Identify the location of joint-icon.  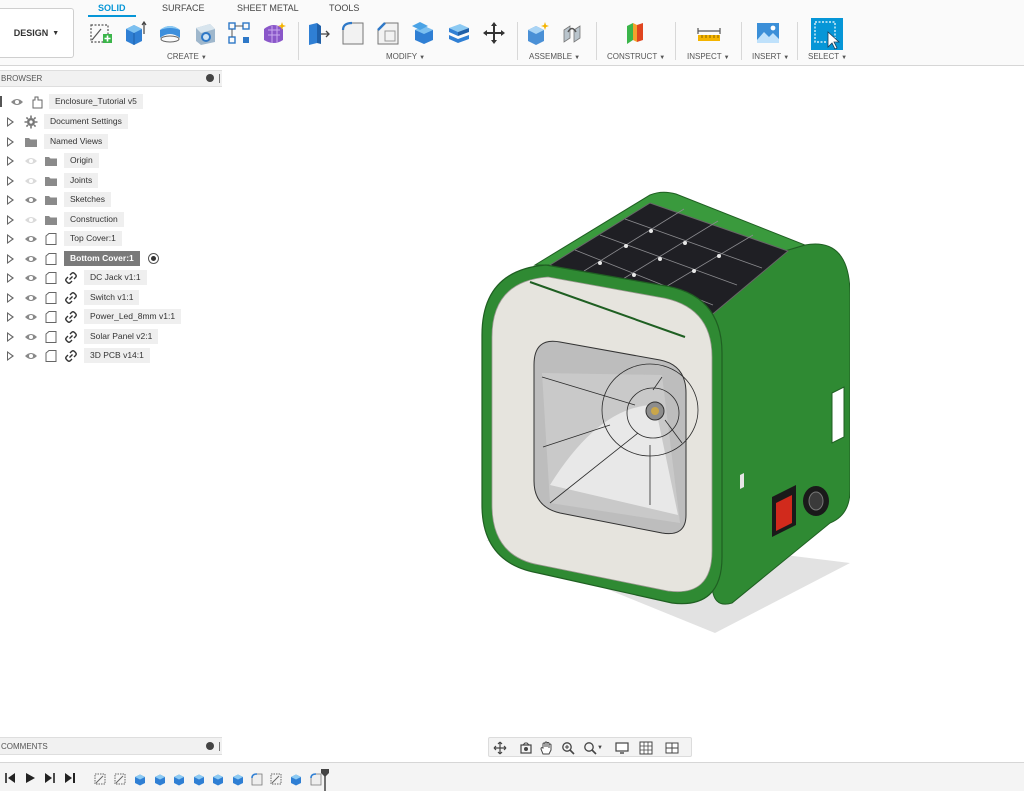
(573, 33).